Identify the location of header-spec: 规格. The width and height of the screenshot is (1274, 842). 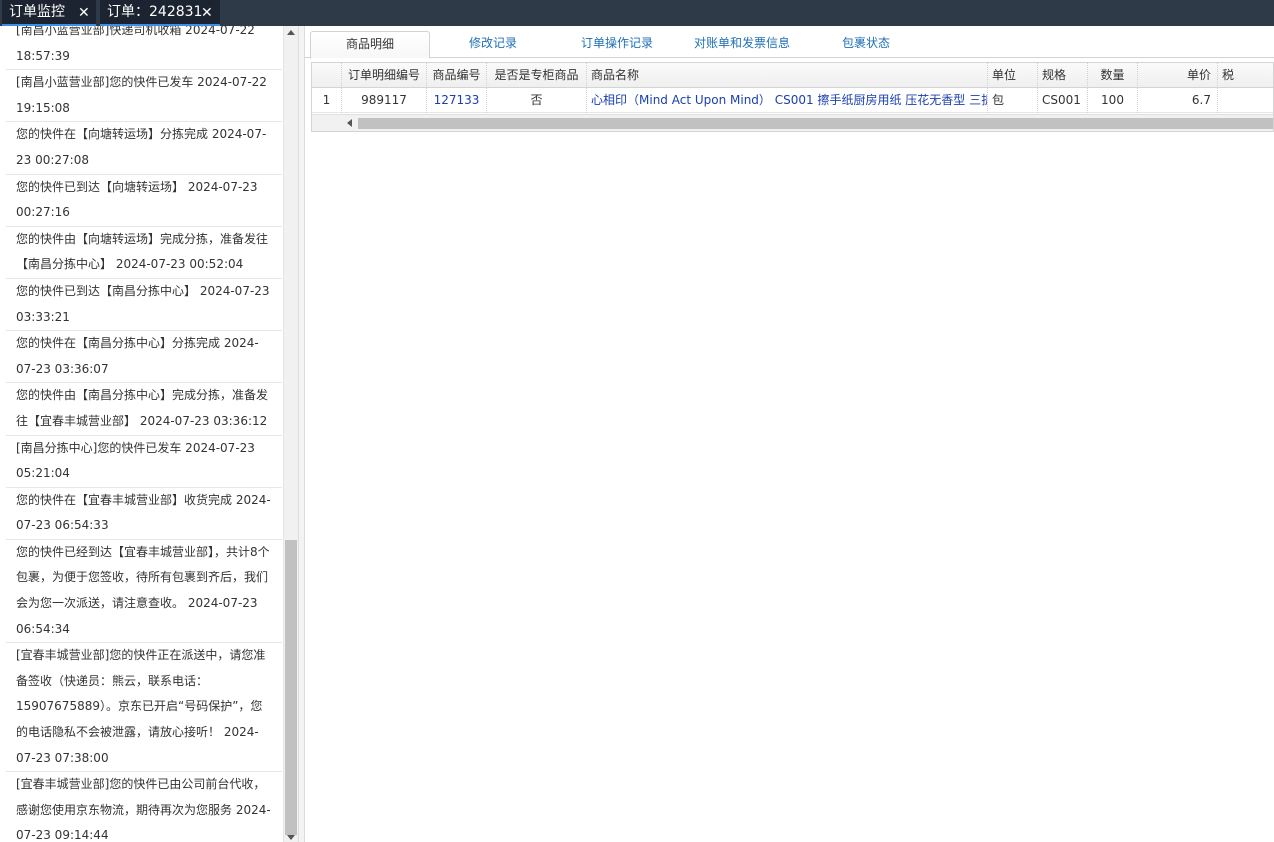
(1063, 75).